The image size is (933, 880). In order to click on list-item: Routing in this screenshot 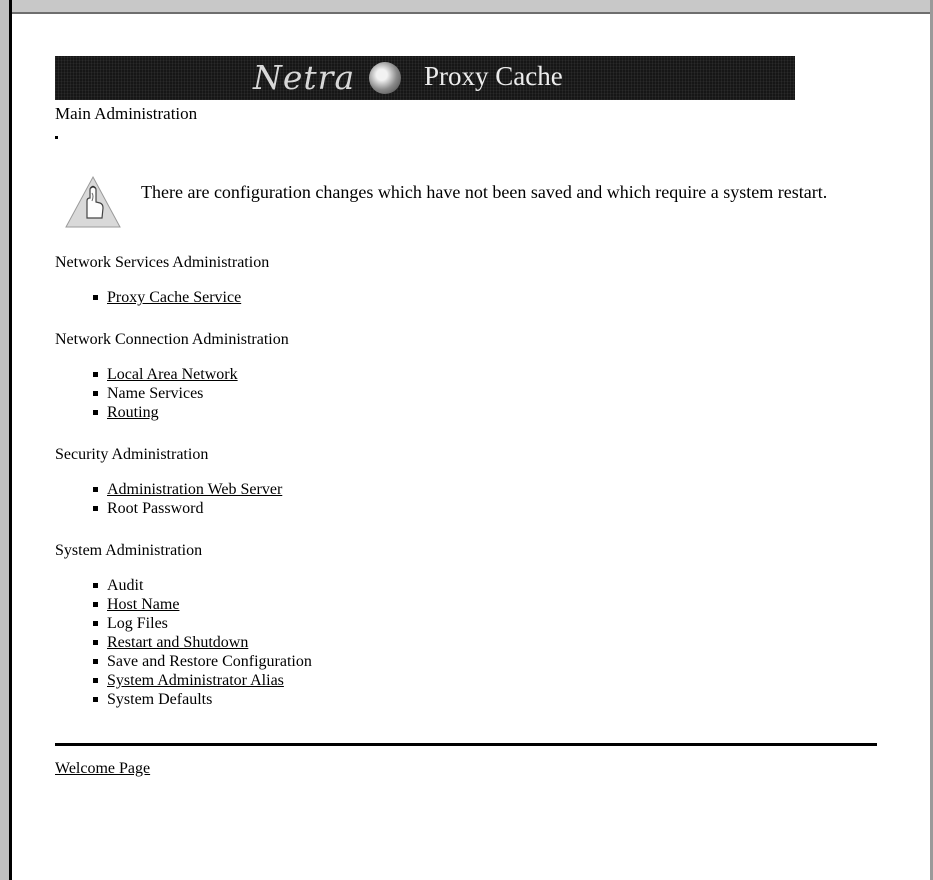, I will do `click(489, 412)`.